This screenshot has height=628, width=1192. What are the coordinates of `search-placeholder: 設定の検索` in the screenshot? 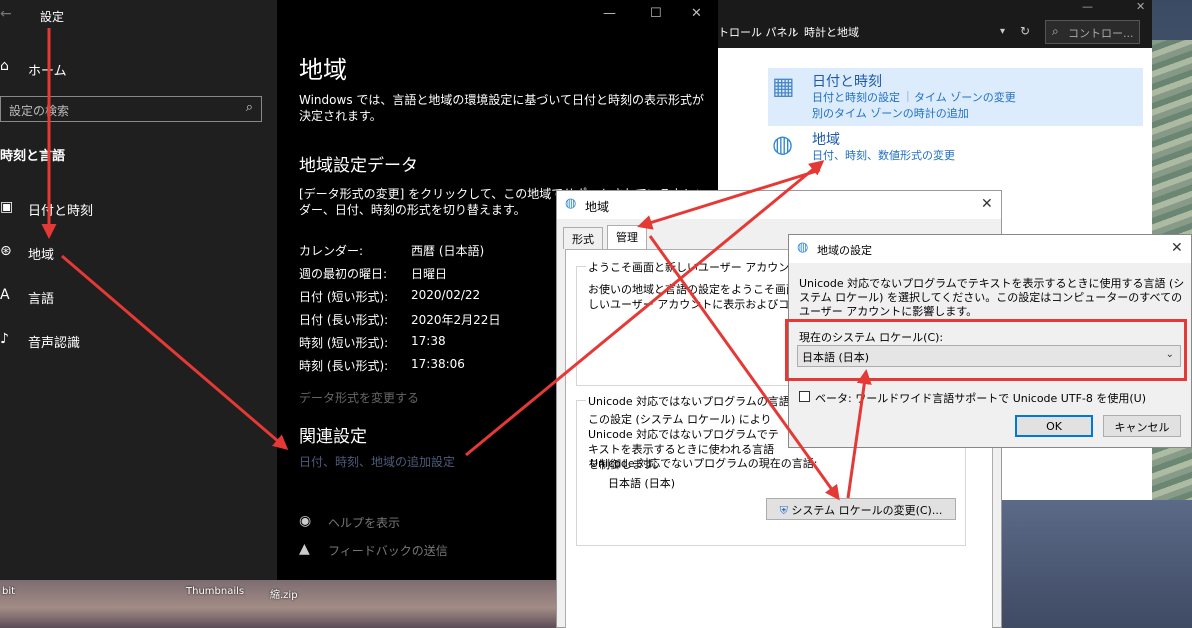 It's located at (39, 111).